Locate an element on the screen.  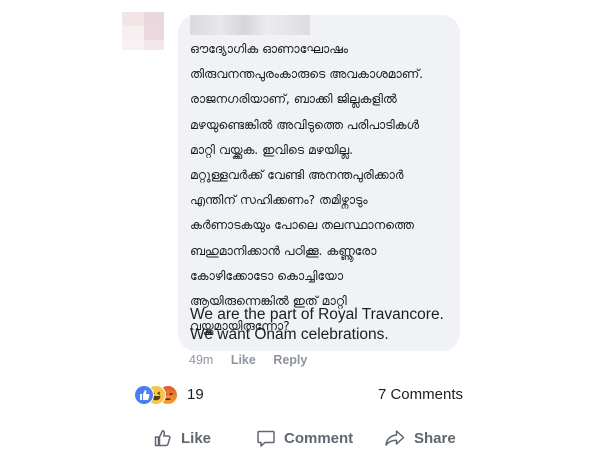
comment-line: ഔദ്യോഗിക ഓണാഘോഷം is located at coordinates (269, 48).